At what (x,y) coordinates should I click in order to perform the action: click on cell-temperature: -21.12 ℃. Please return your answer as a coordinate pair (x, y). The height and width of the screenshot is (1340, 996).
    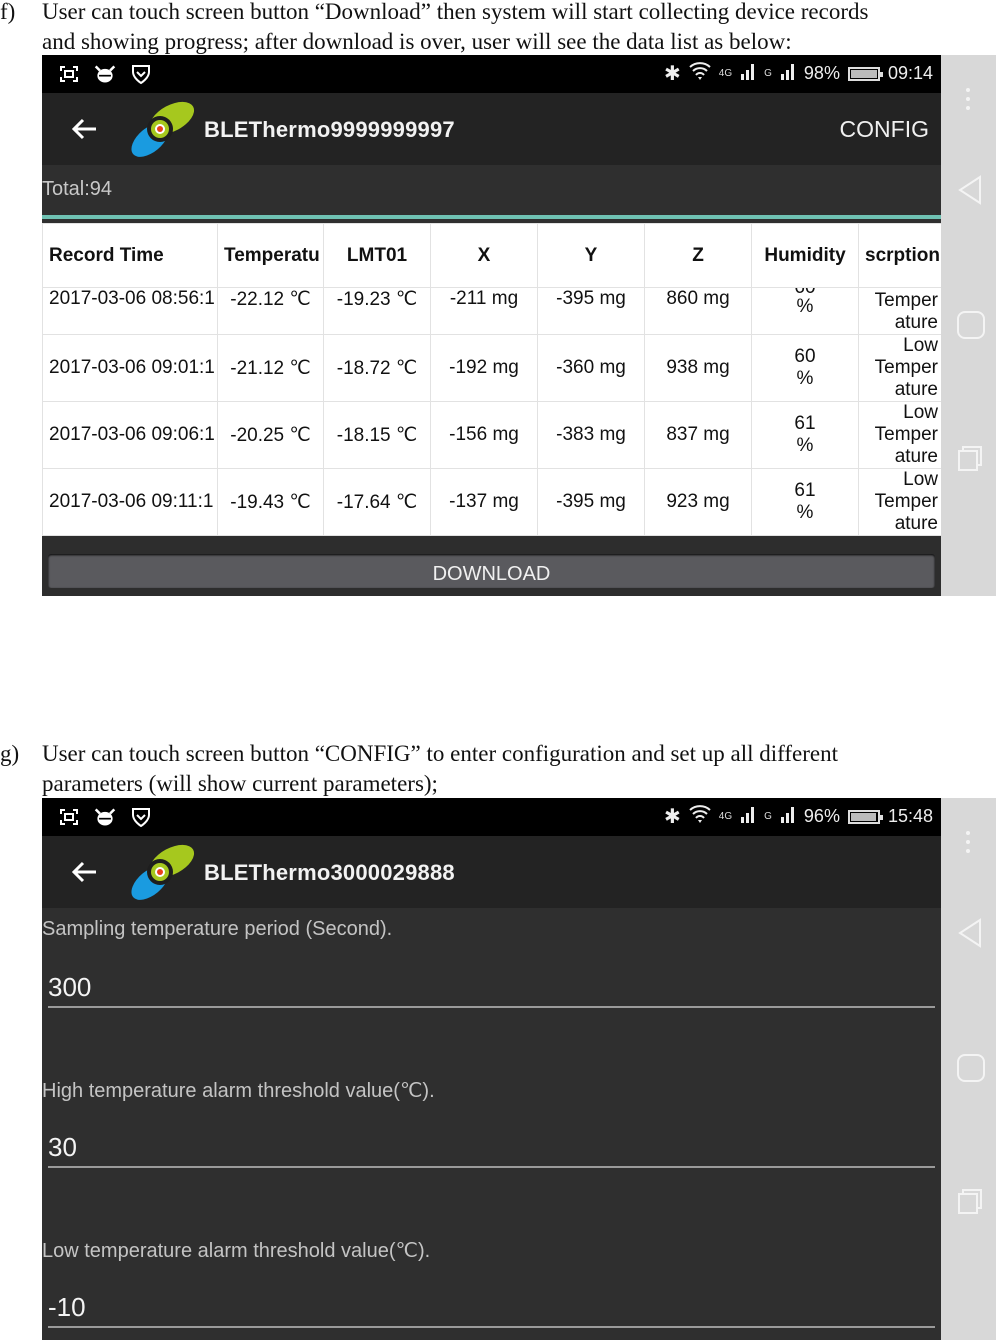
    Looking at the image, I should click on (270, 368).